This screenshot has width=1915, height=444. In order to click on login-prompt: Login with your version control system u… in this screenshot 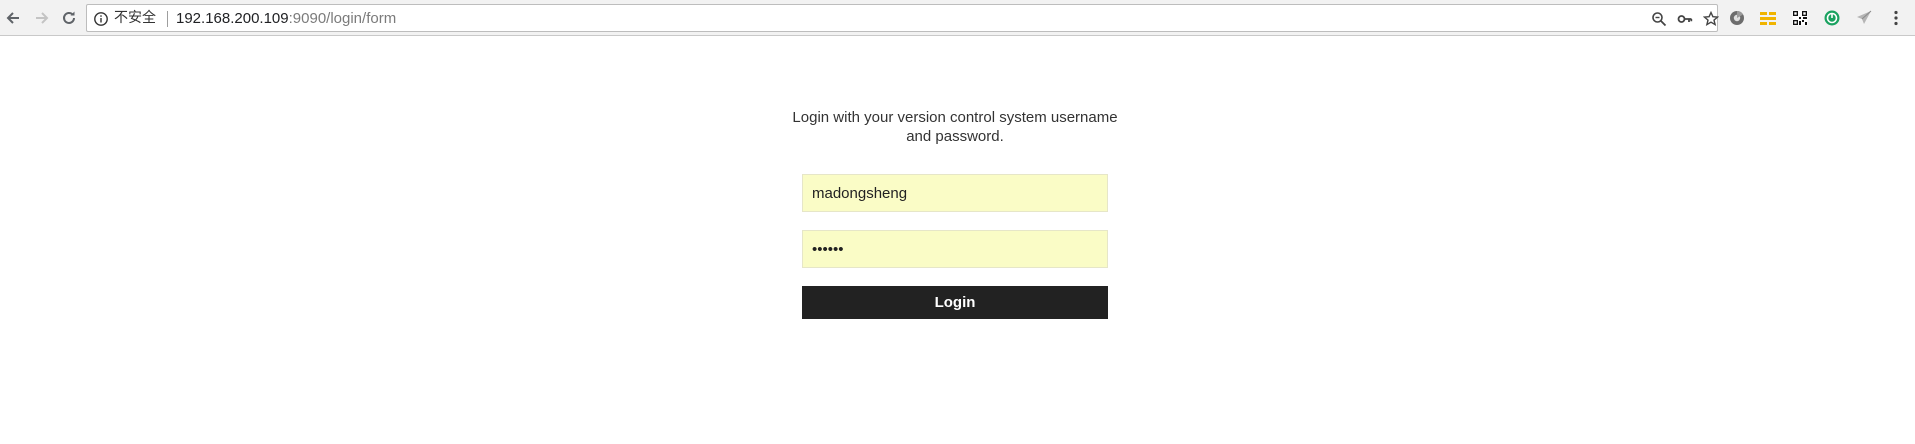, I will do `click(955, 127)`.